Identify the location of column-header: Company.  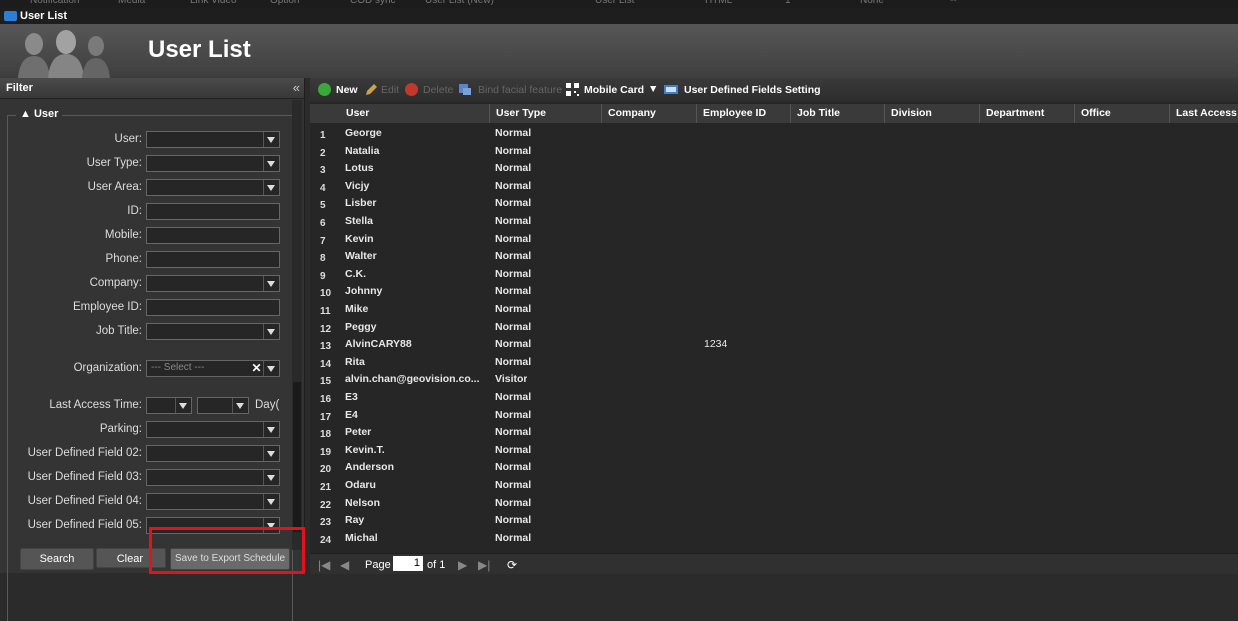
(649, 113).